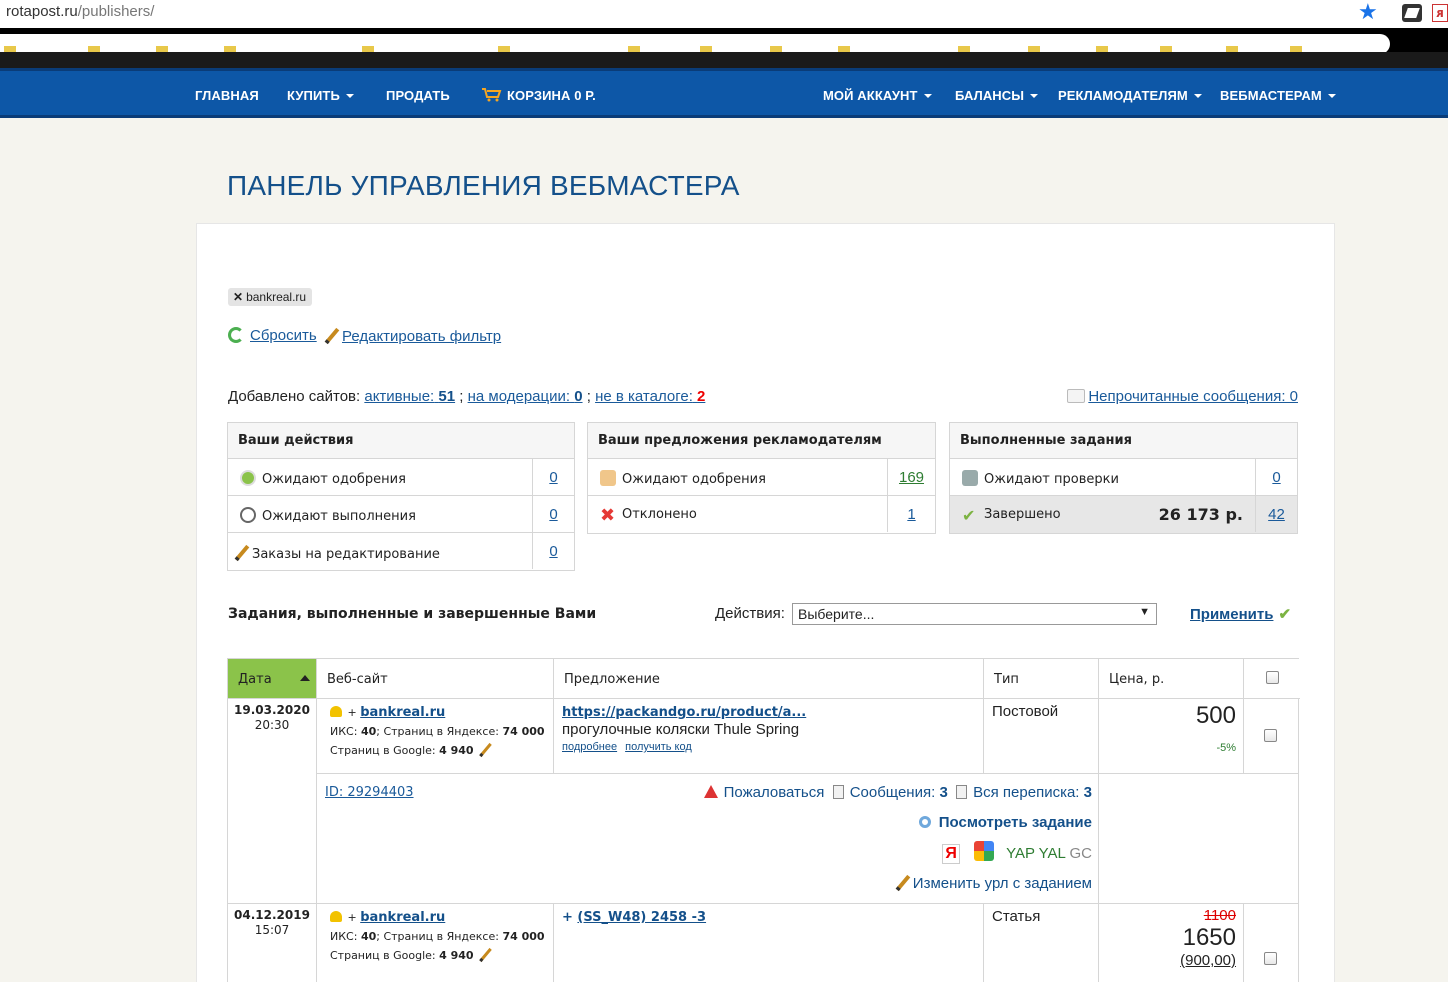 Image resolution: width=1448 pixels, height=982 pixels. Describe the element at coordinates (877, 95) in the screenshot. I see `nav-account: МОЙ АККАУНТ` at that location.